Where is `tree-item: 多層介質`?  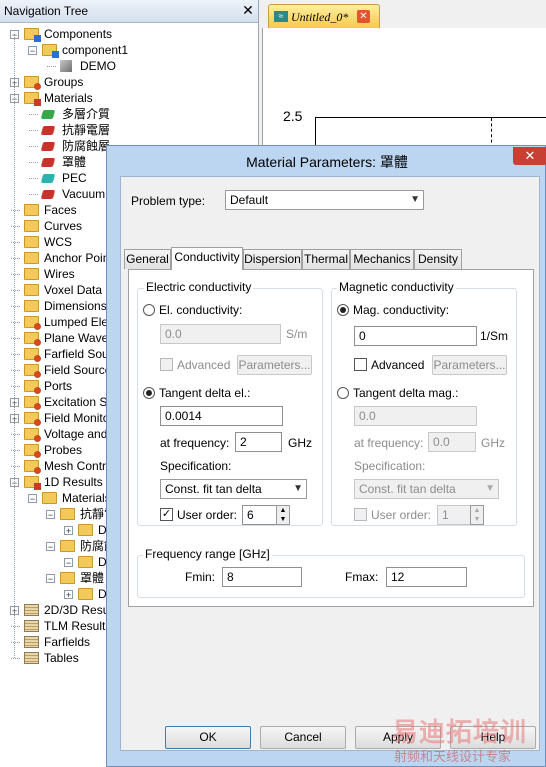
tree-item: 多層介質 is located at coordinates (129, 114).